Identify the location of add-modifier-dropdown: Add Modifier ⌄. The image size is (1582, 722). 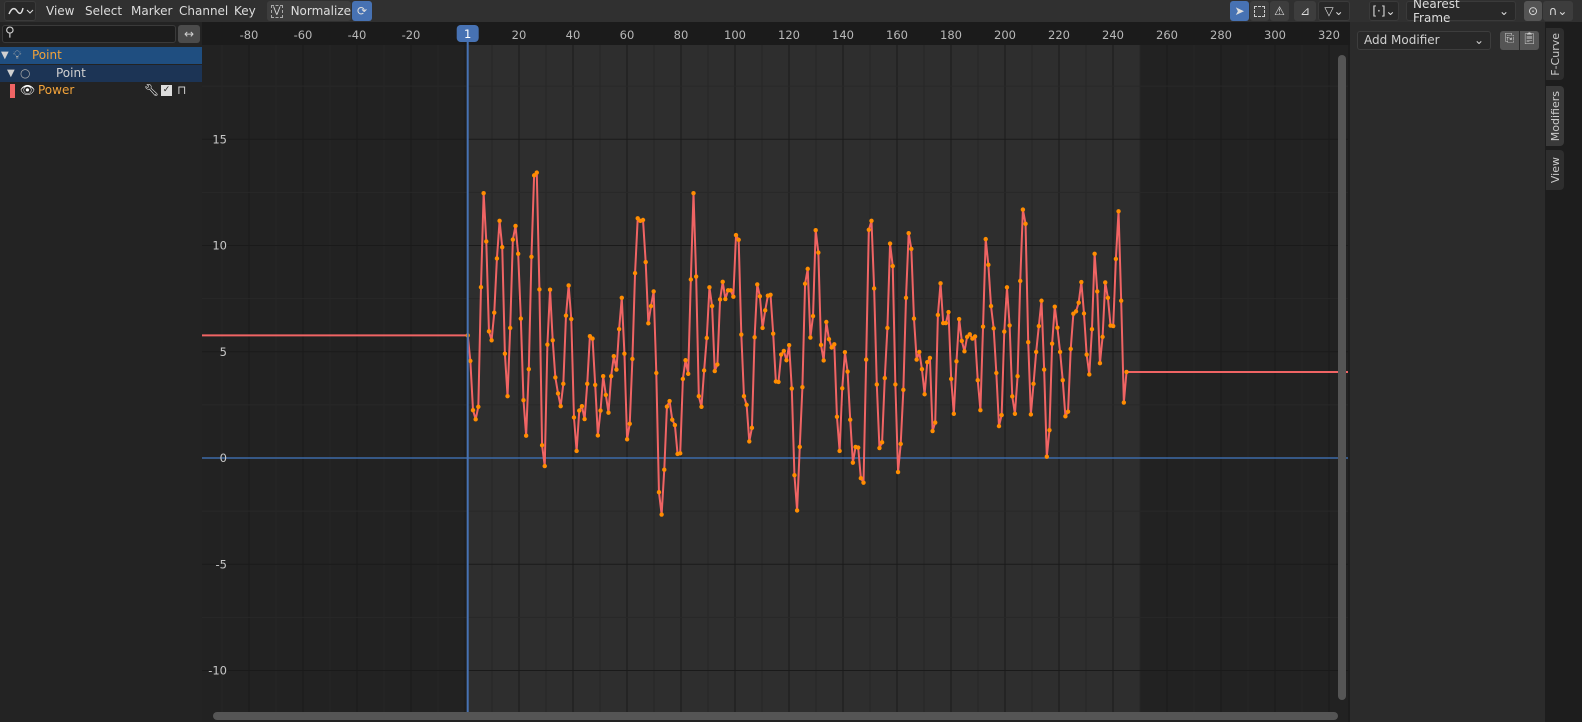
(1424, 40).